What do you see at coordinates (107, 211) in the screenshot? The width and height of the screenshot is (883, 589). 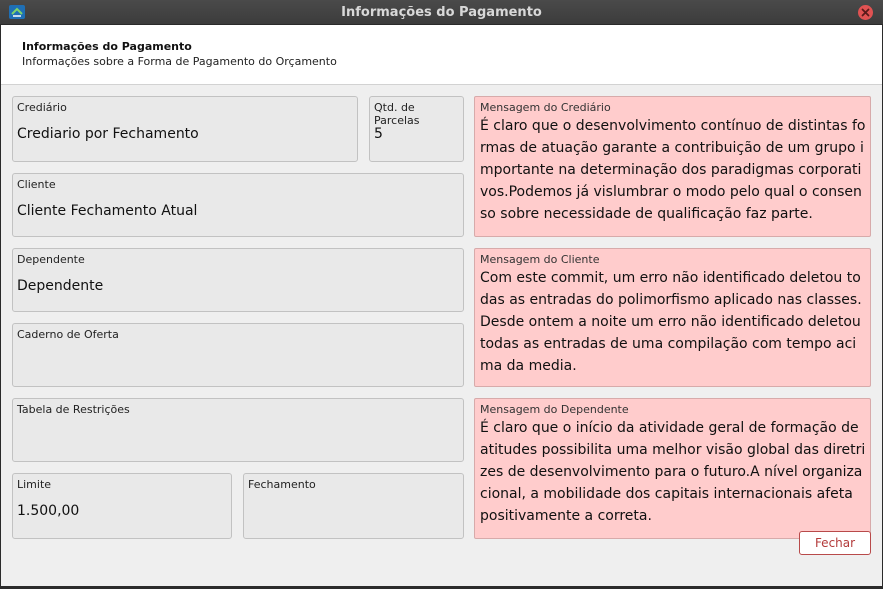 I see `cliente-value: Cliente Fechamento Atual` at bounding box center [107, 211].